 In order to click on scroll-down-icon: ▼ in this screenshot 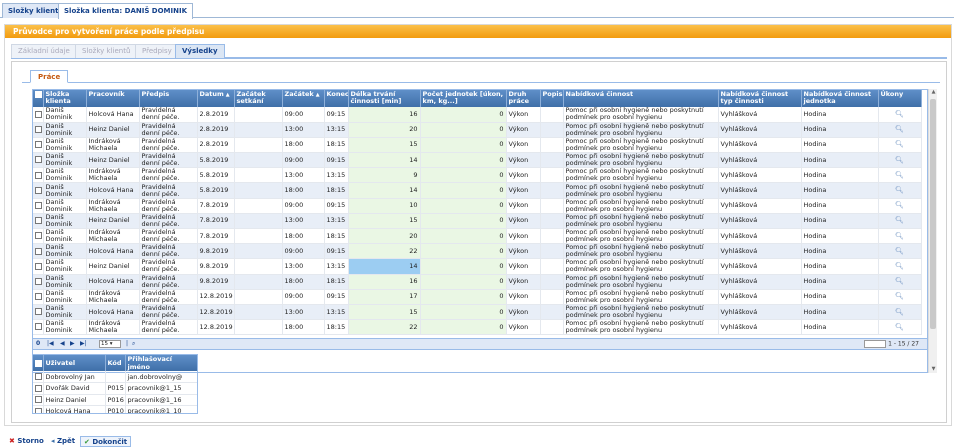, I will do `click(933, 369)`.